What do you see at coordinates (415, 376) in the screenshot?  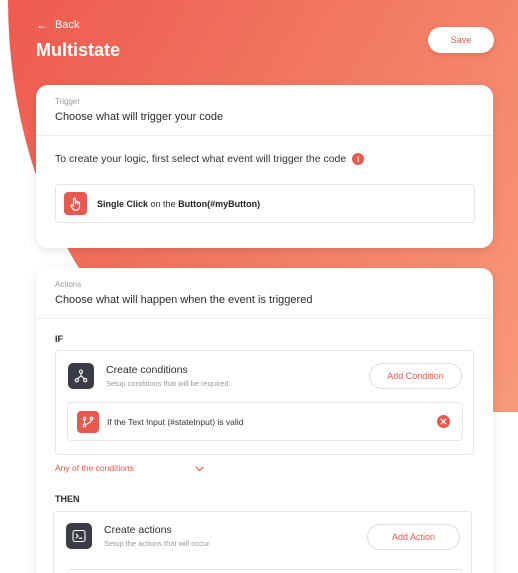 I see `add-condition-button: Add Condition` at bounding box center [415, 376].